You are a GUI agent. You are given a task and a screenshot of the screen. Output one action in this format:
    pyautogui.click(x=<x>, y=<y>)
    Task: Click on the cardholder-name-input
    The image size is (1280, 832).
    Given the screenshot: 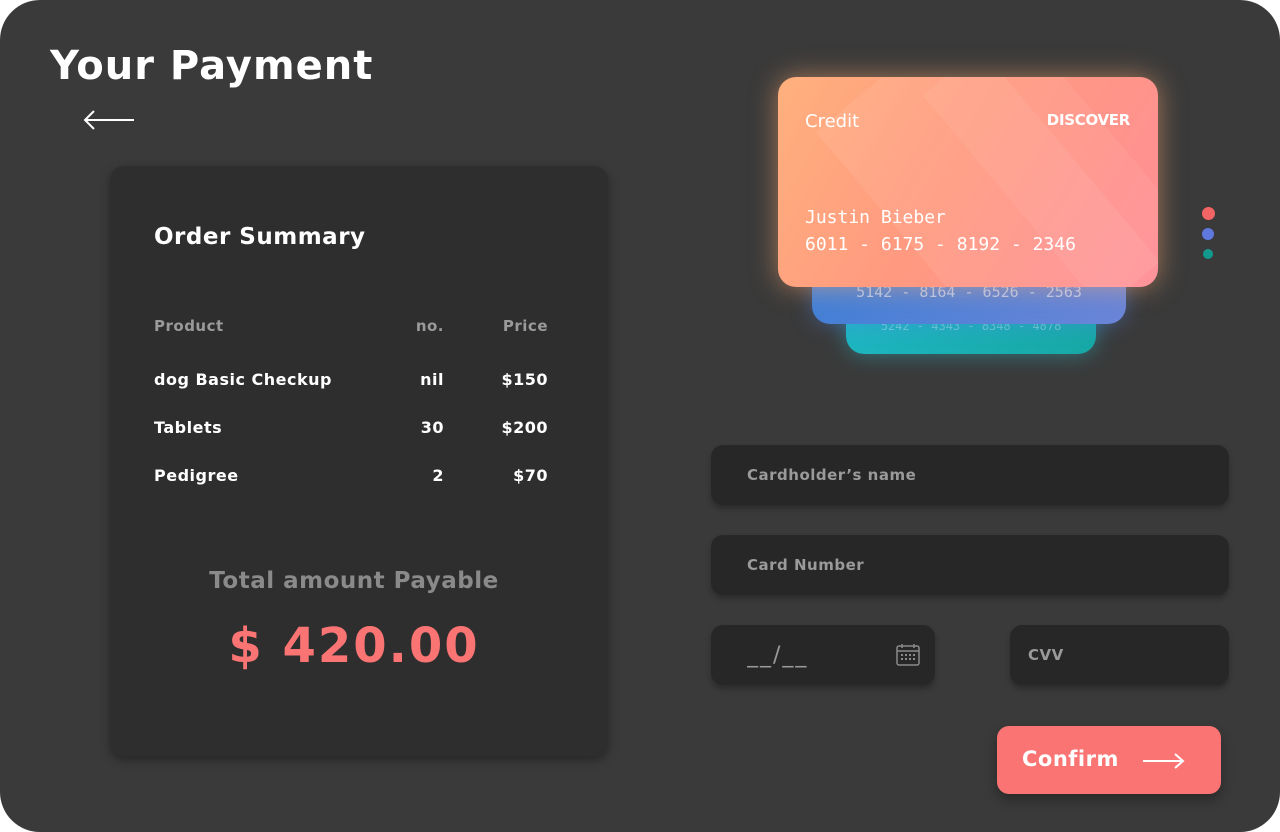 What is the action you would take?
    pyautogui.click(x=970, y=475)
    